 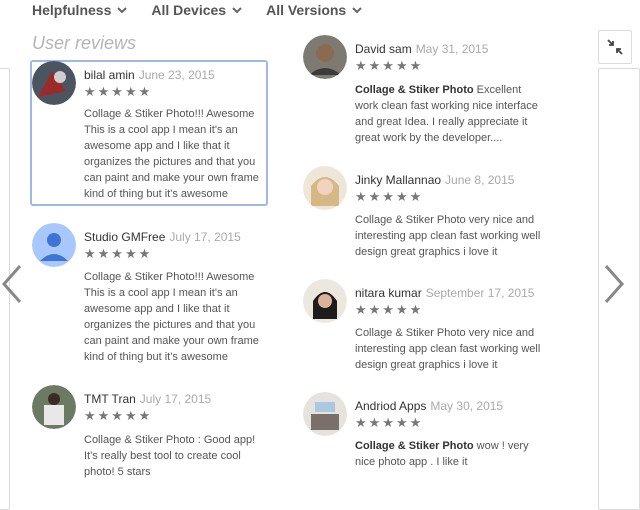 I want to click on filter-versions-dropdown: All Versions, so click(x=315, y=10).